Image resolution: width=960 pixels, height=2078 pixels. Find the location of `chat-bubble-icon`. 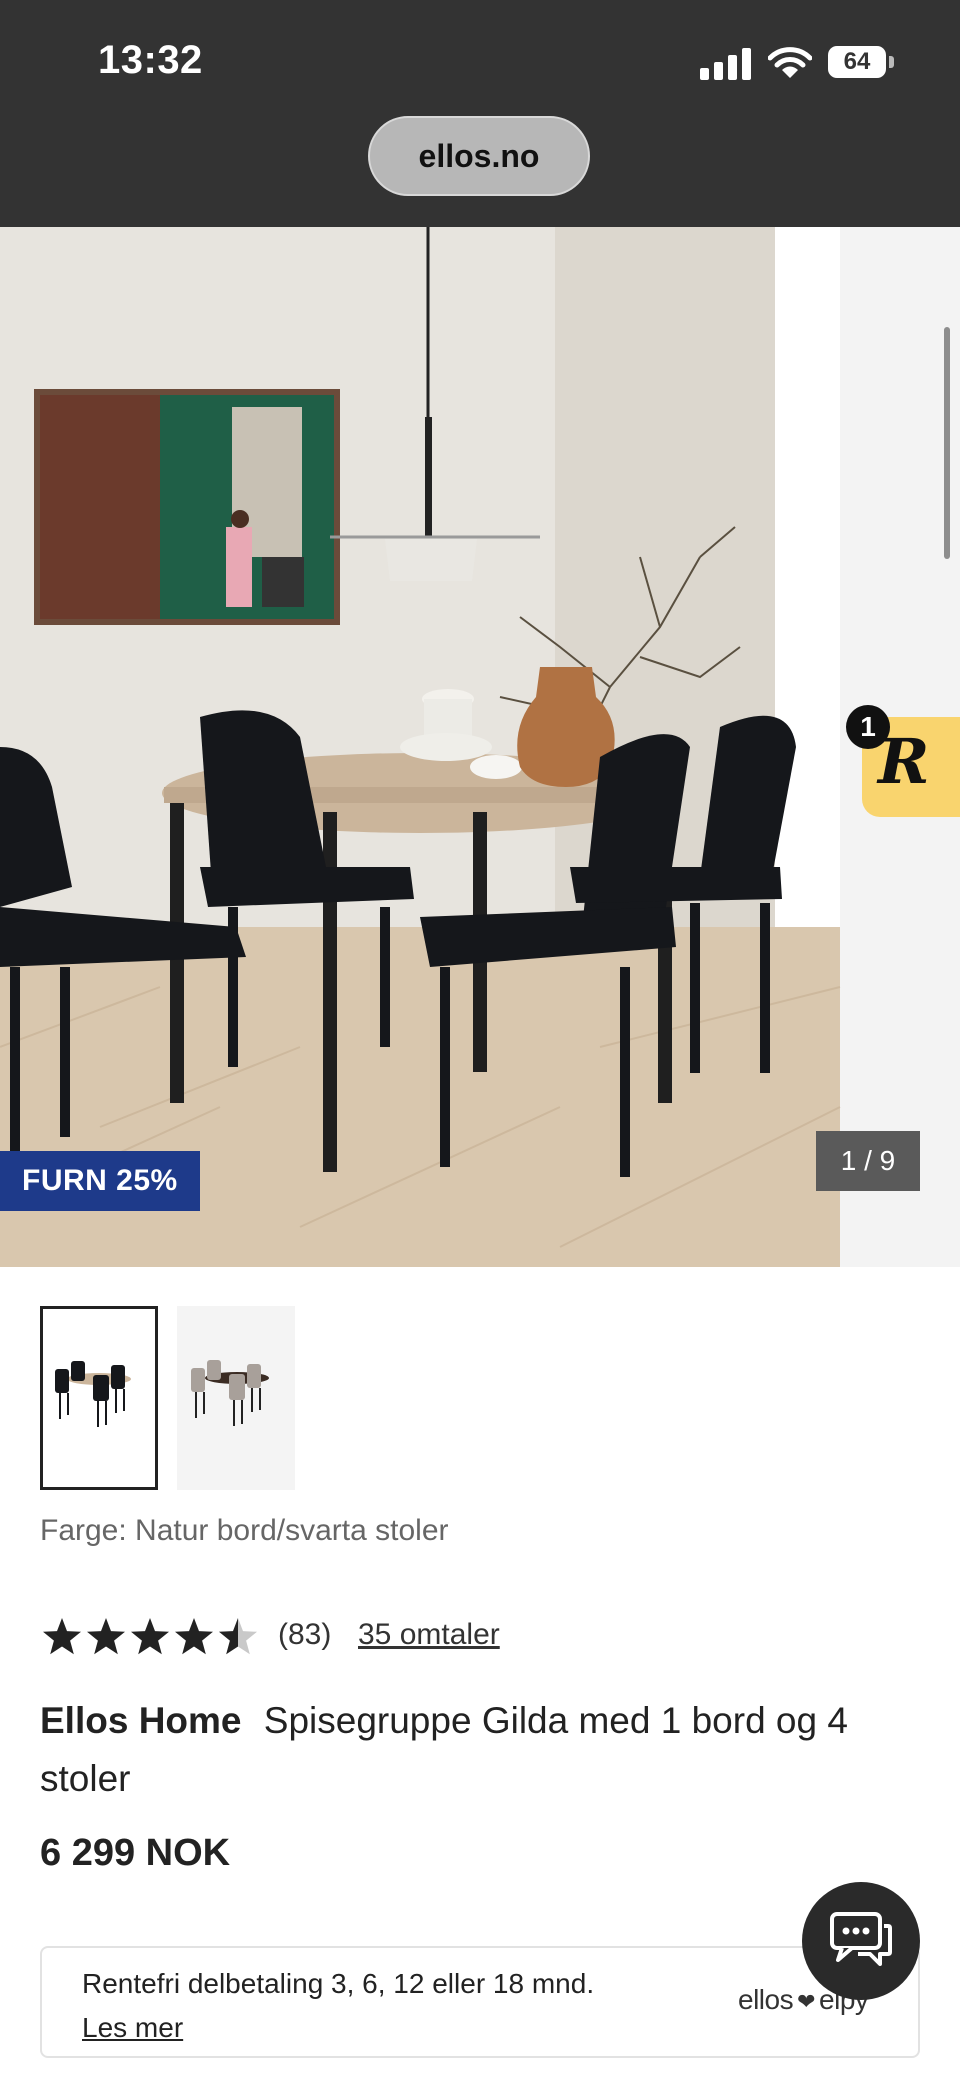

chat-bubble-icon is located at coordinates (861, 1939).